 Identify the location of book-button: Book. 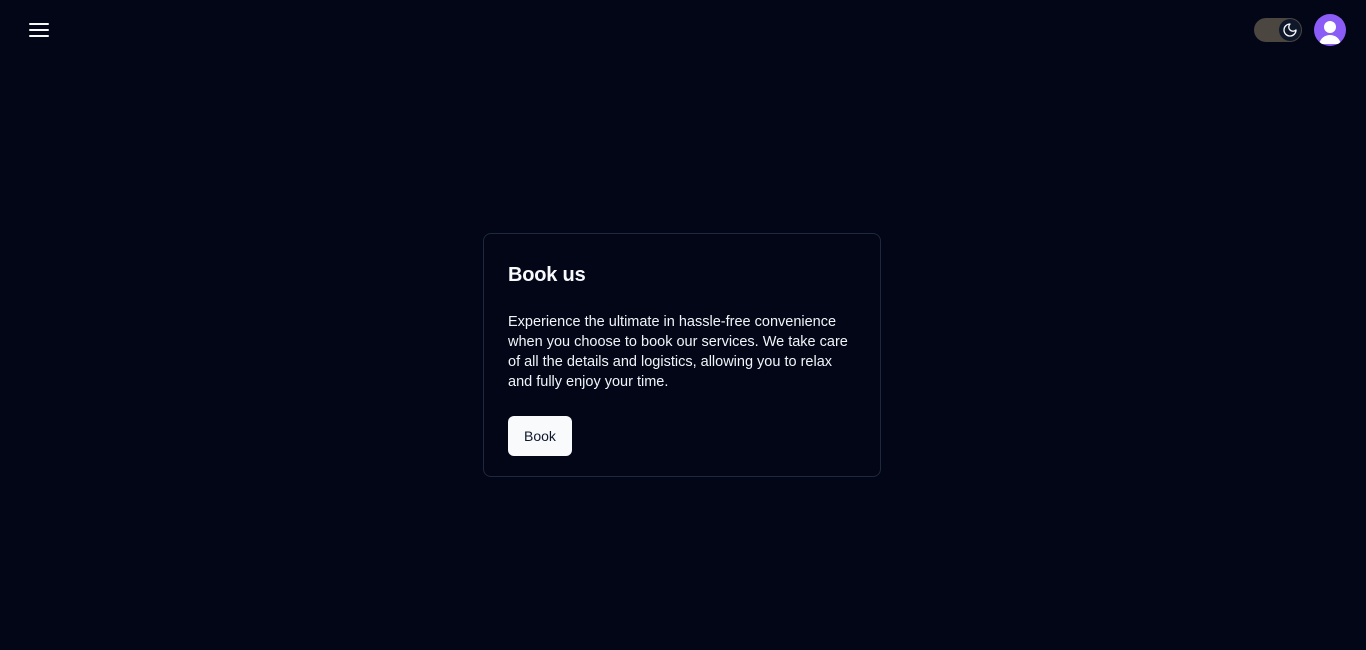
(540, 436).